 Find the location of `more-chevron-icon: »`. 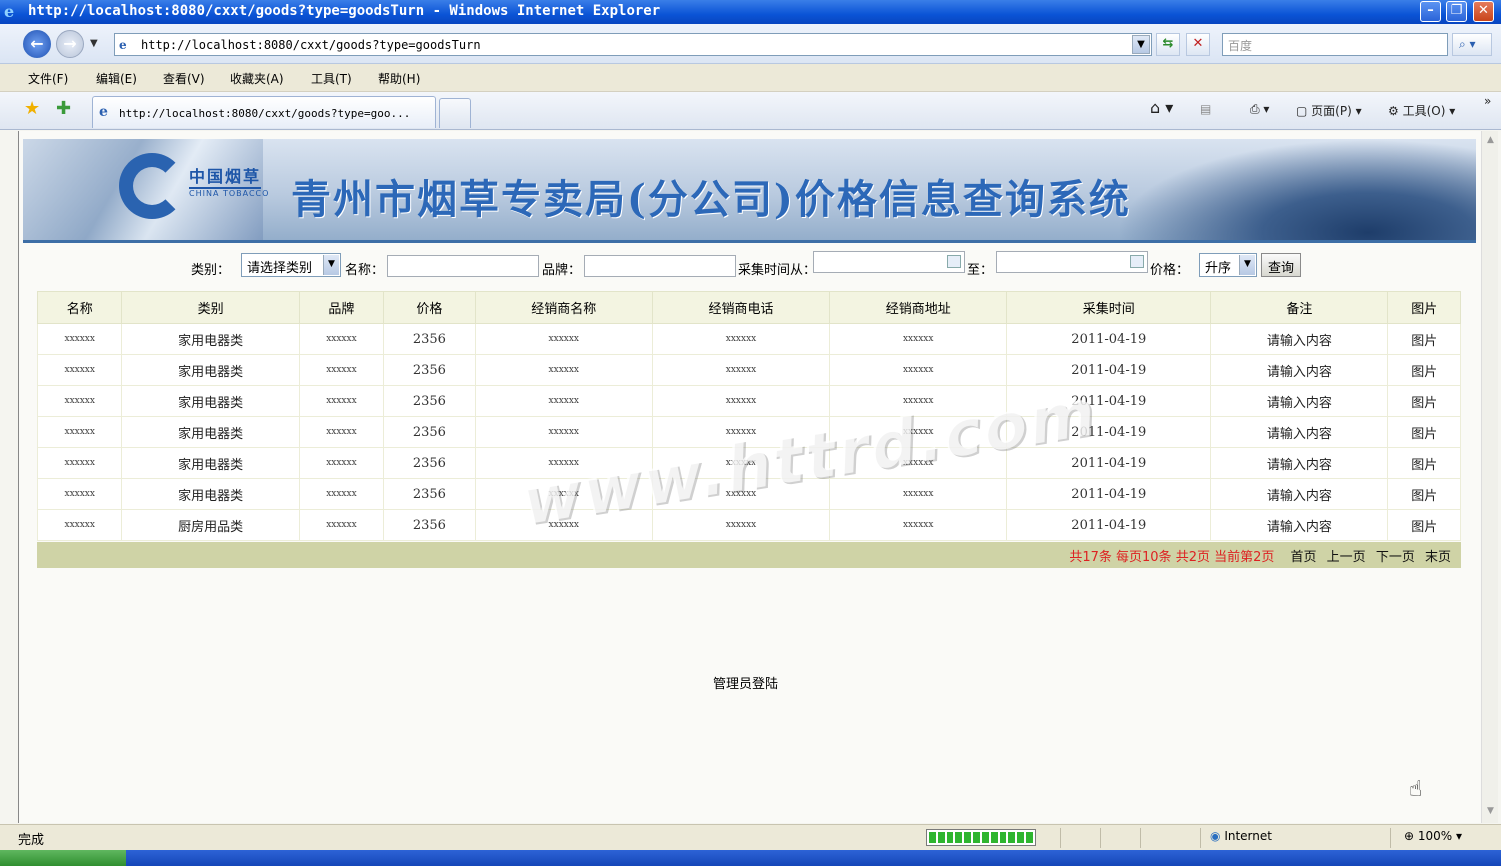

more-chevron-icon: » is located at coordinates (1487, 101).